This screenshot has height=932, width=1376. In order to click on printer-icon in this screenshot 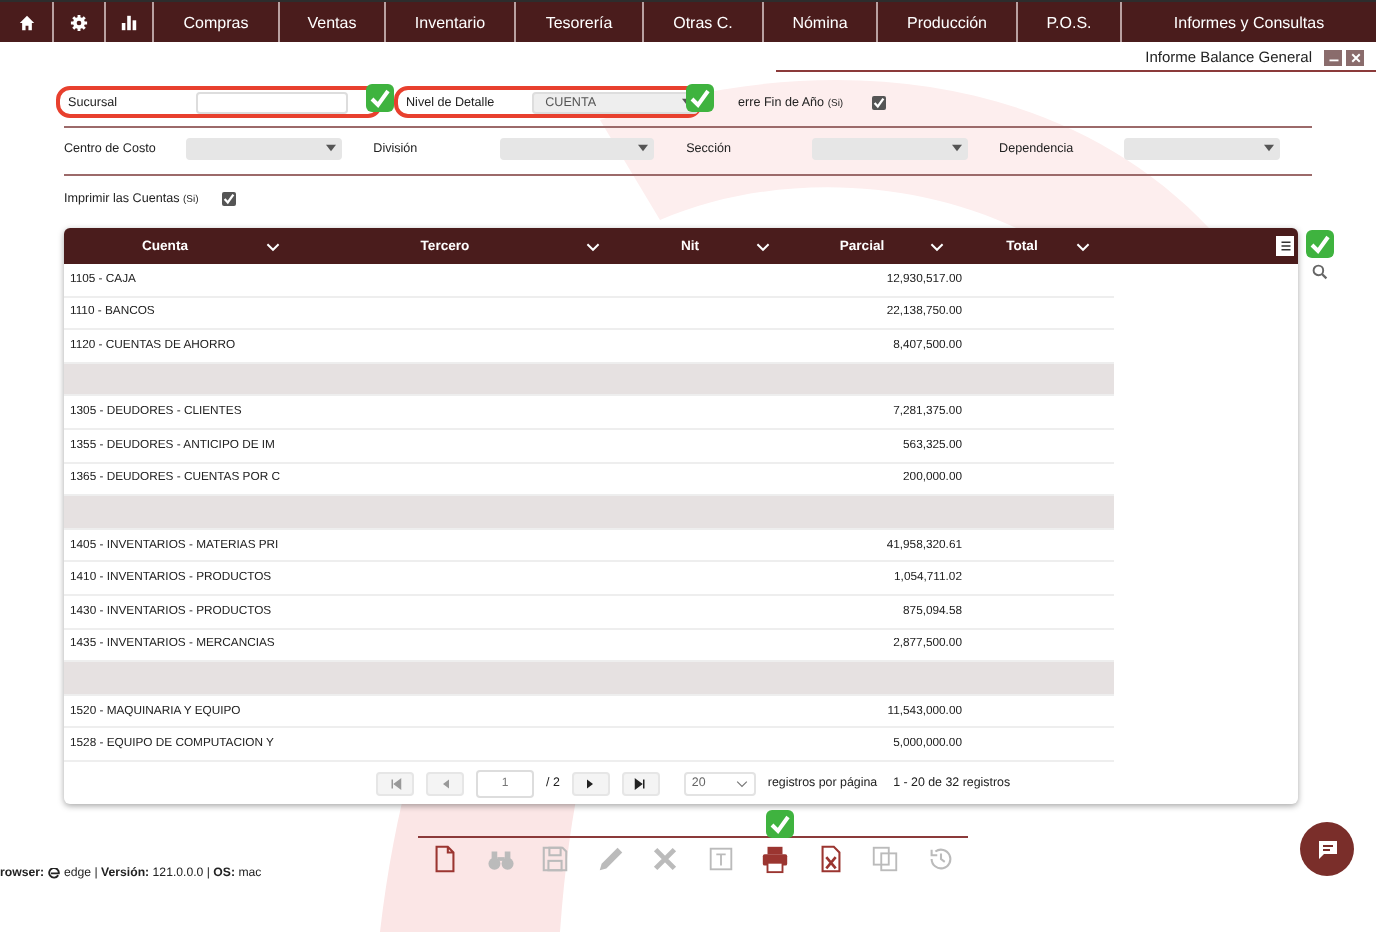, I will do `click(775, 859)`.